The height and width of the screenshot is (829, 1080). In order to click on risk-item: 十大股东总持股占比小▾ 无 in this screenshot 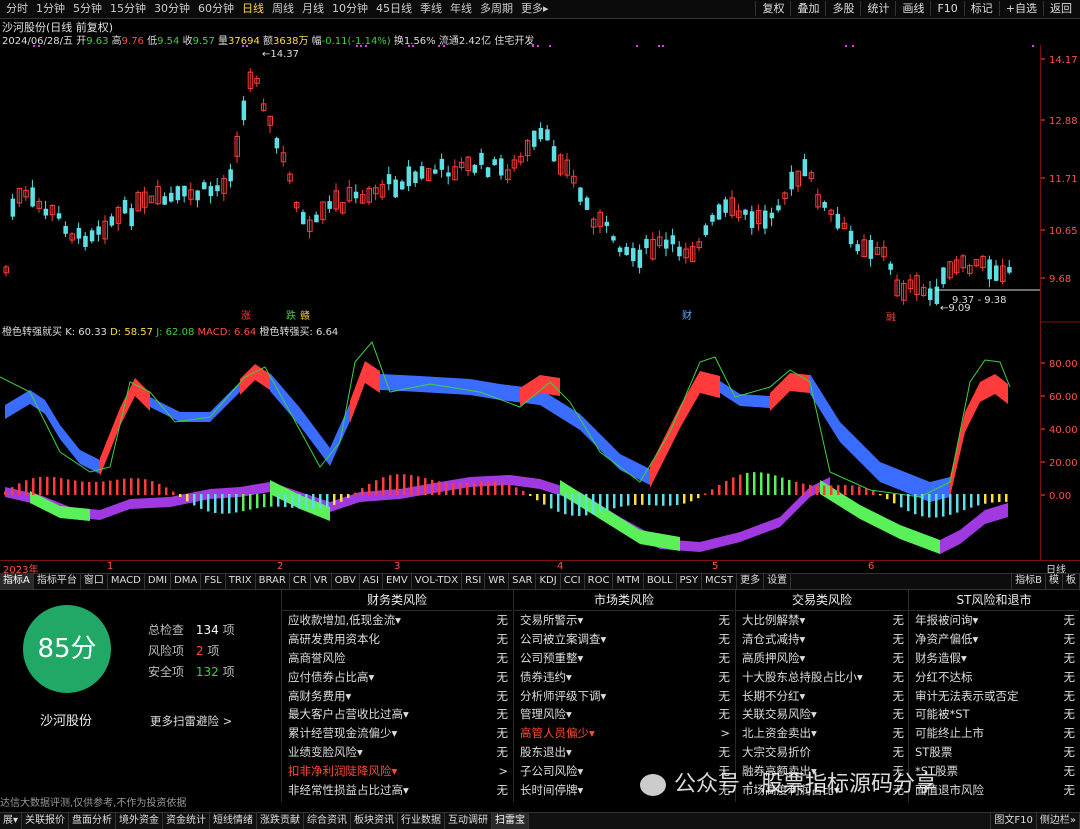, I will do `click(822, 677)`.